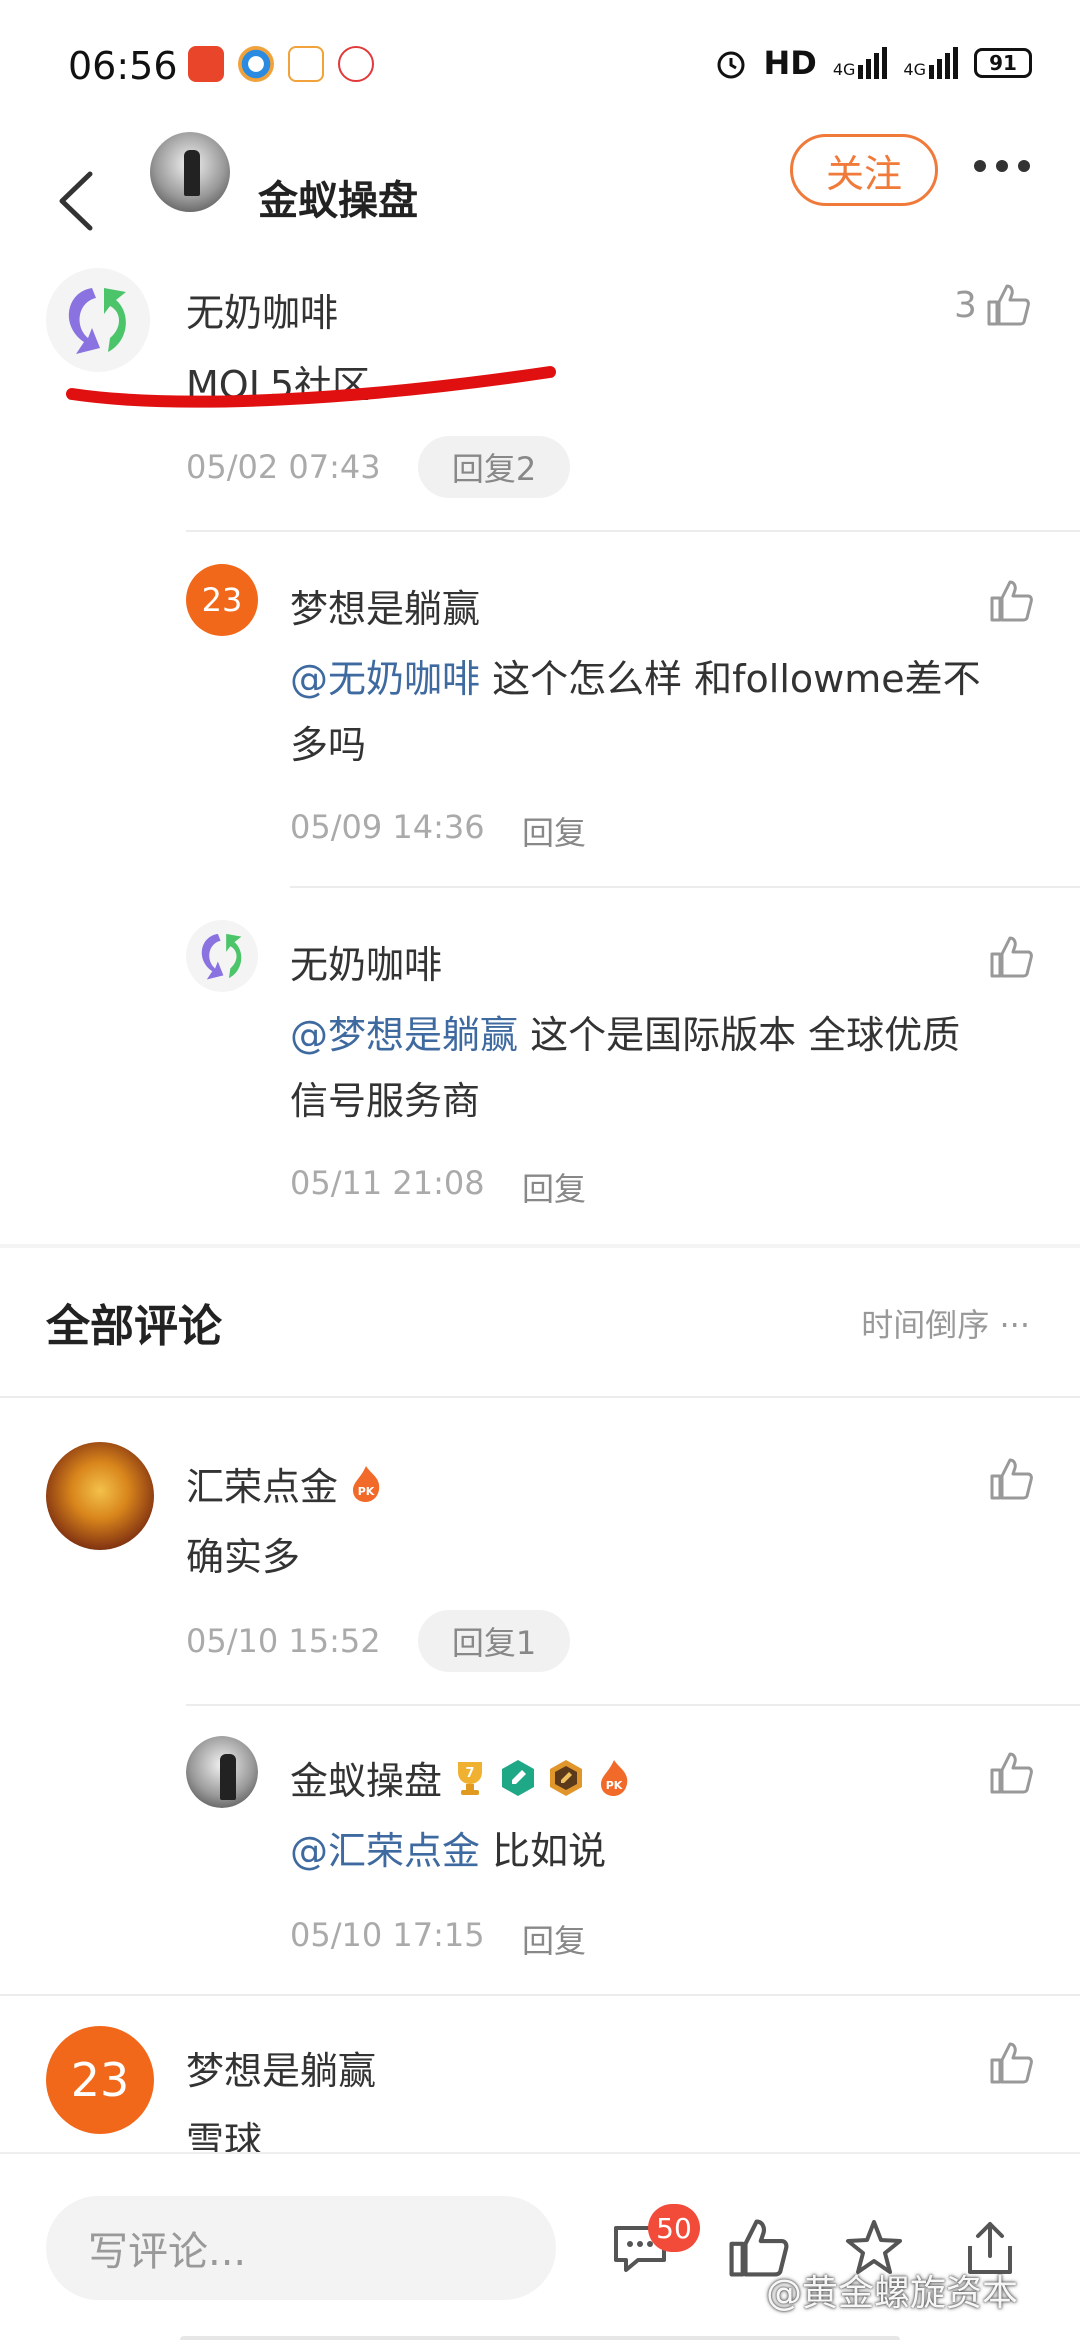 The height and width of the screenshot is (2340, 1080). I want to click on home-indicator, so click(540, 2338).